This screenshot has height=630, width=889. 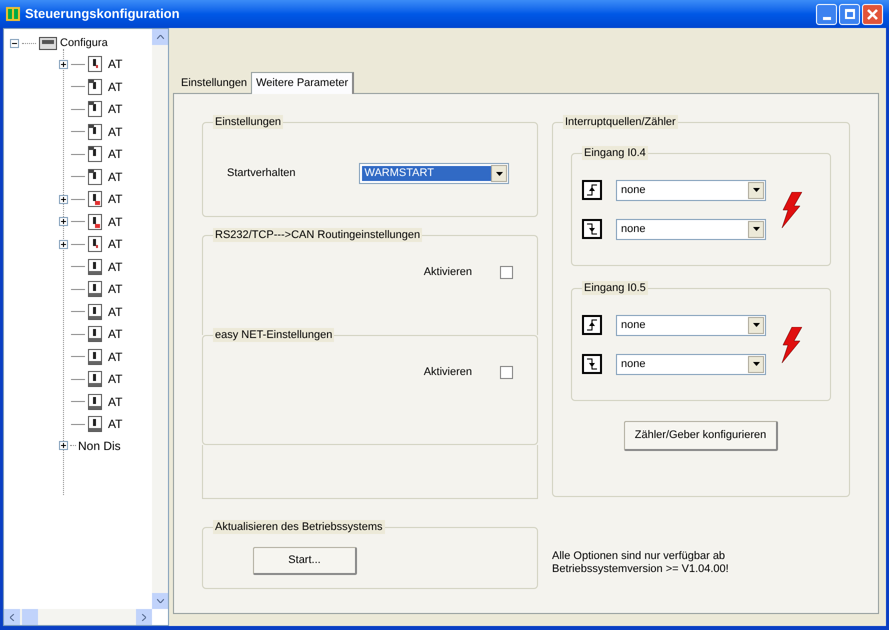 I want to click on dropdown-value: WARMSTART, so click(x=427, y=173).